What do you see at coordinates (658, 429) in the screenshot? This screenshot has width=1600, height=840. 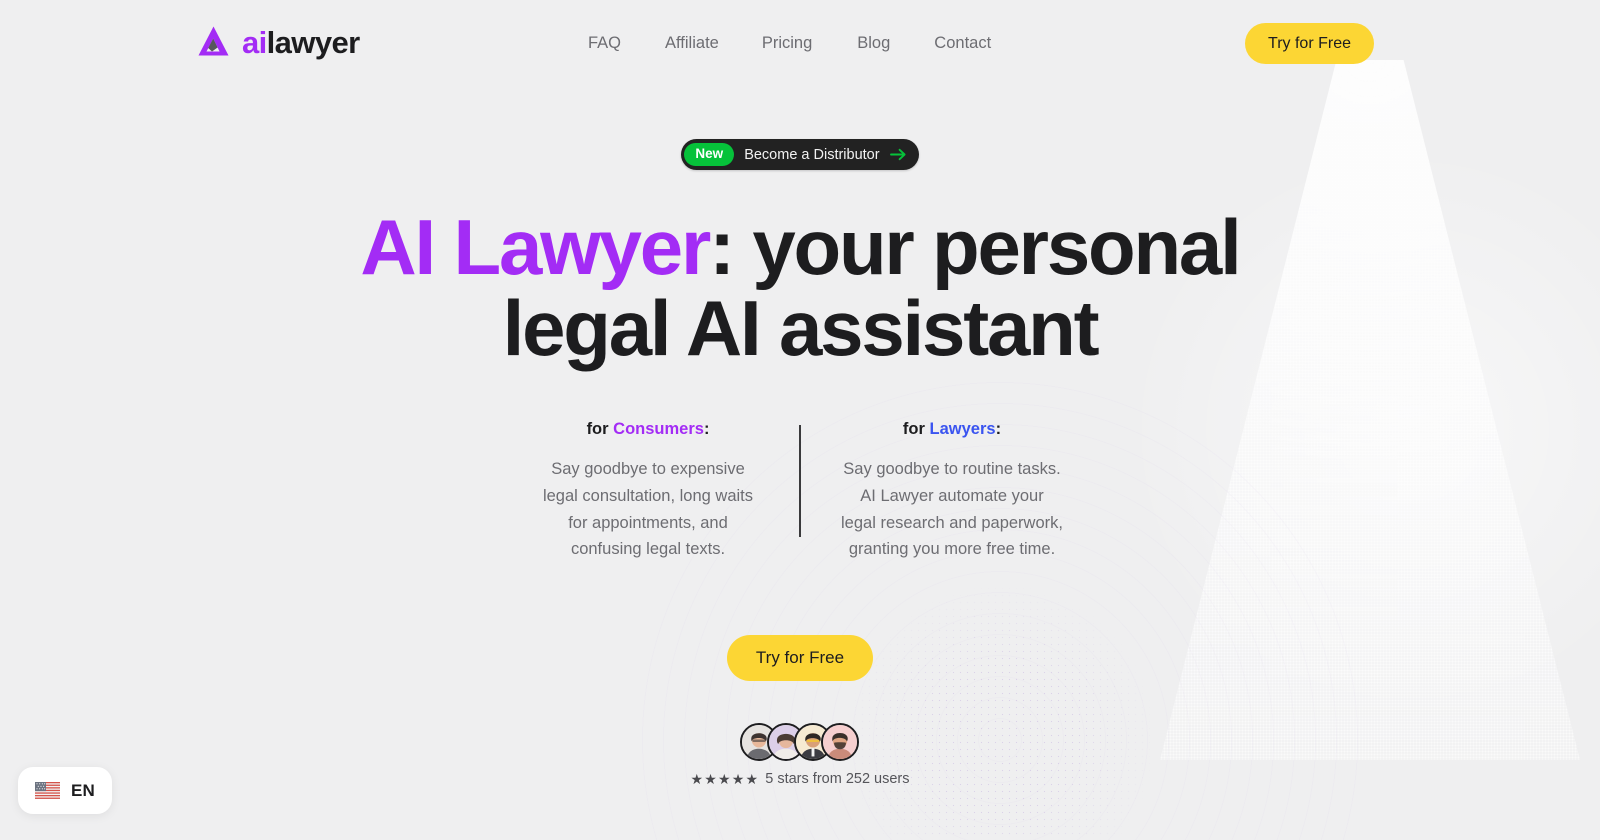 I see `audience-highlight-consumers: Consumers` at bounding box center [658, 429].